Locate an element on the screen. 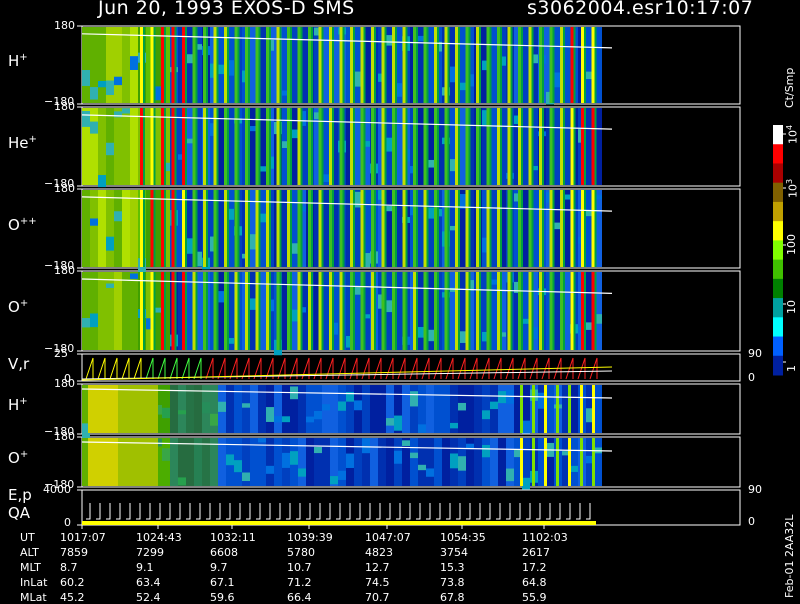  ytick-top-3: 180 is located at coordinates (64, 188).